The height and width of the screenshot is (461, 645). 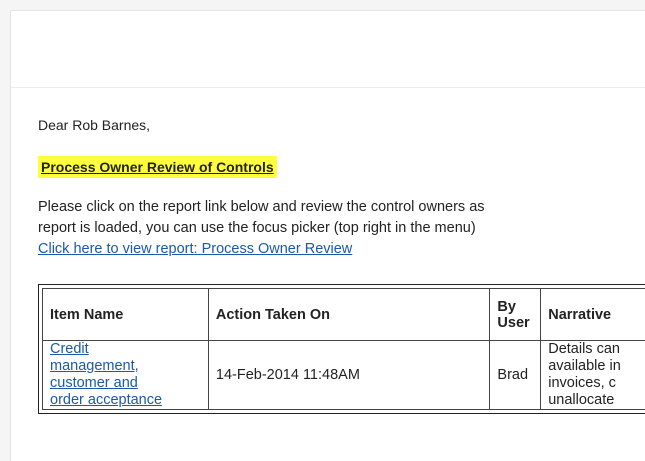 I want to click on header-by-user: By User, so click(x=515, y=315).